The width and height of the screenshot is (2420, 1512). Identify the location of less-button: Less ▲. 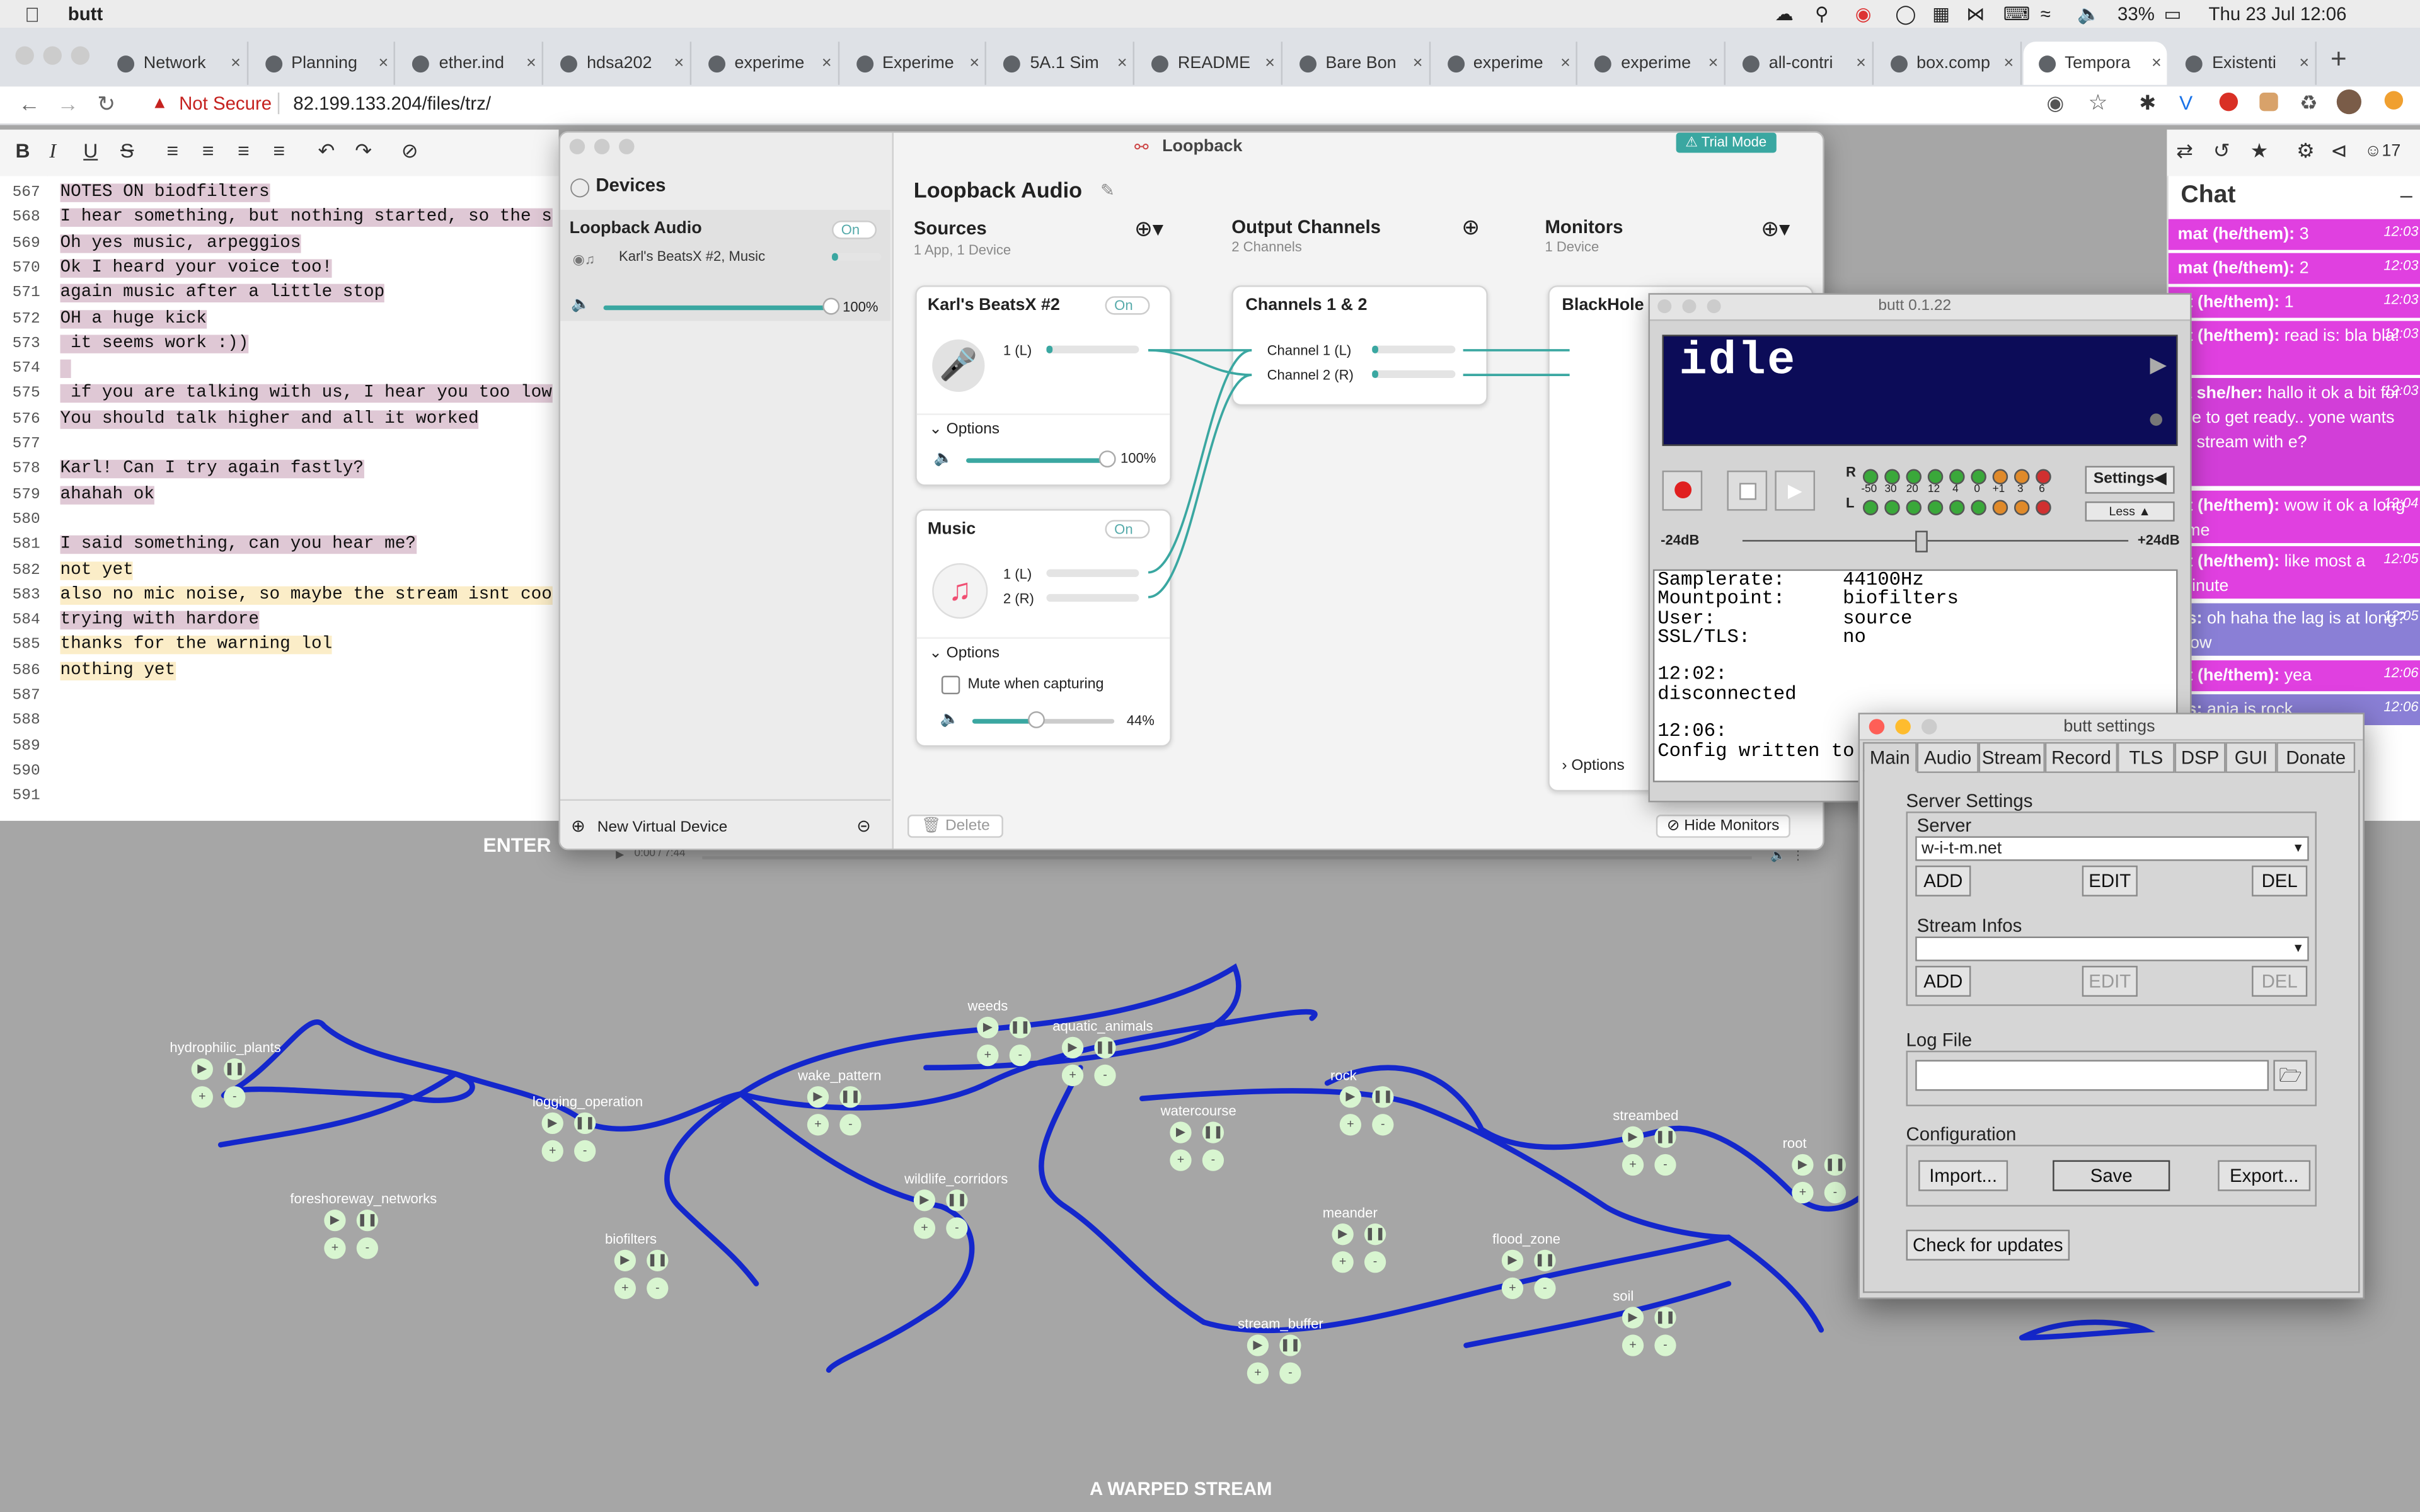
(2130, 511).